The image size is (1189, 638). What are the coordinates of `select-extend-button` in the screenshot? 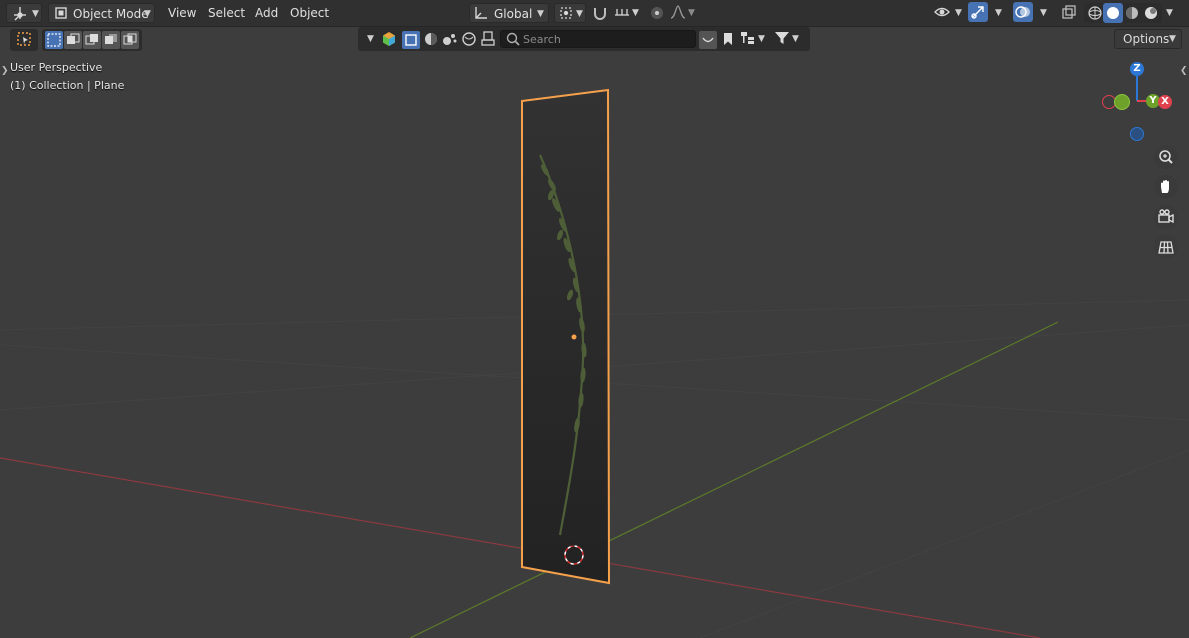 It's located at (73, 40).